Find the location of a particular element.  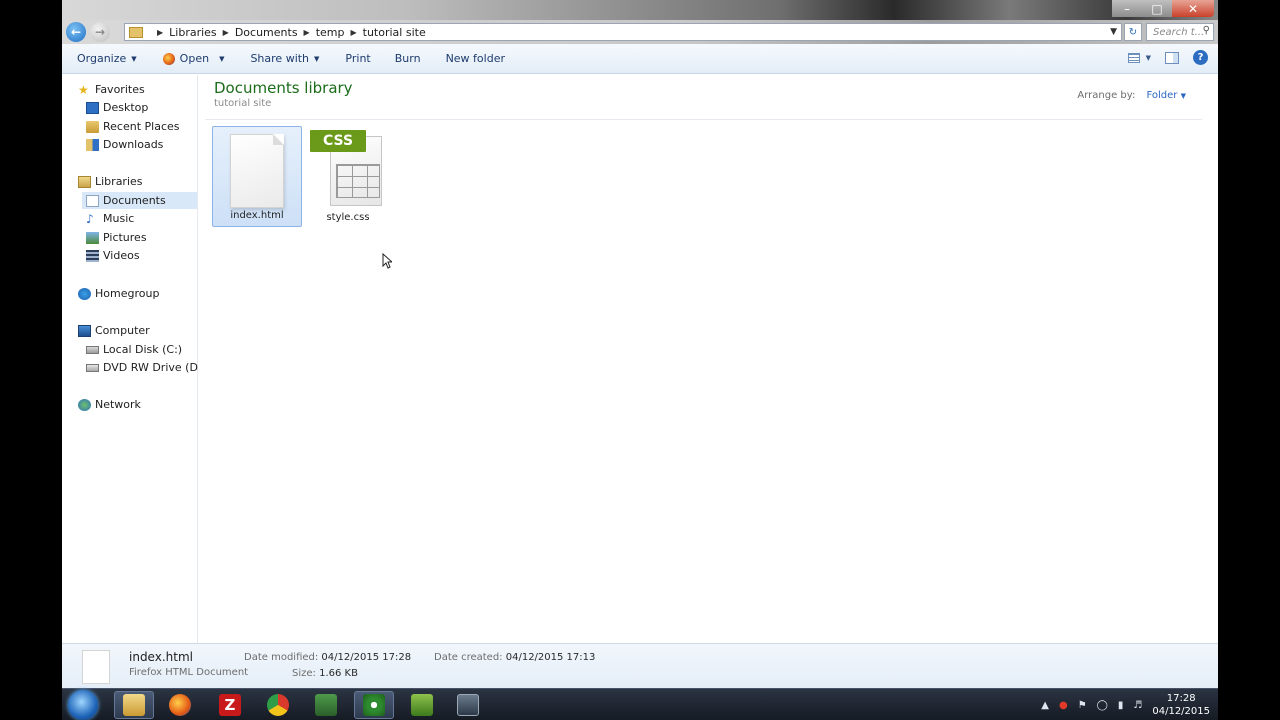

desktop-icon is located at coordinates (92, 107).